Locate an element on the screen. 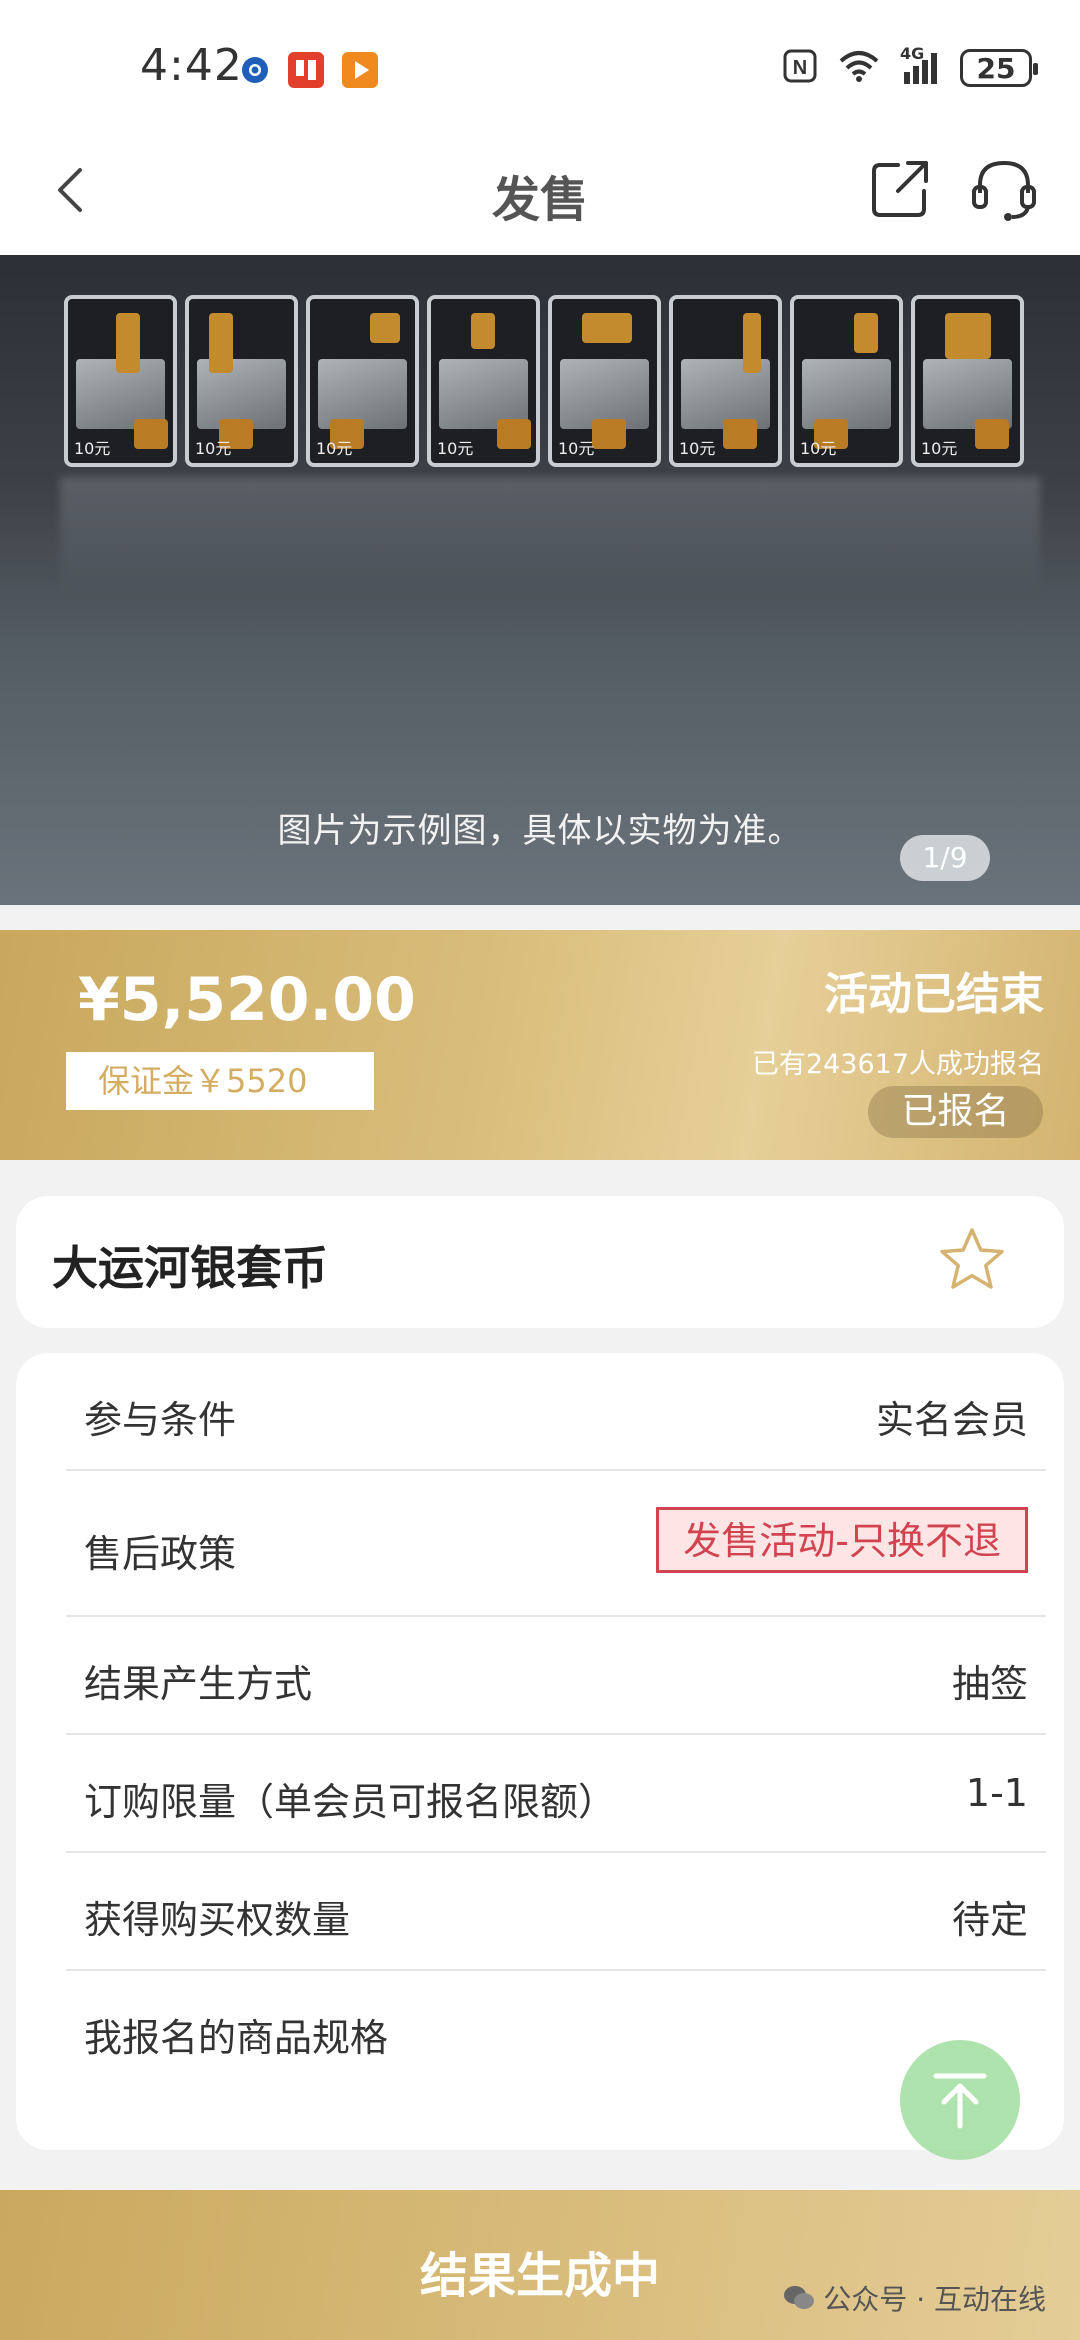 The image size is (1080, 2340). info-label: 参与条件 is located at coordinates (160, 1420).